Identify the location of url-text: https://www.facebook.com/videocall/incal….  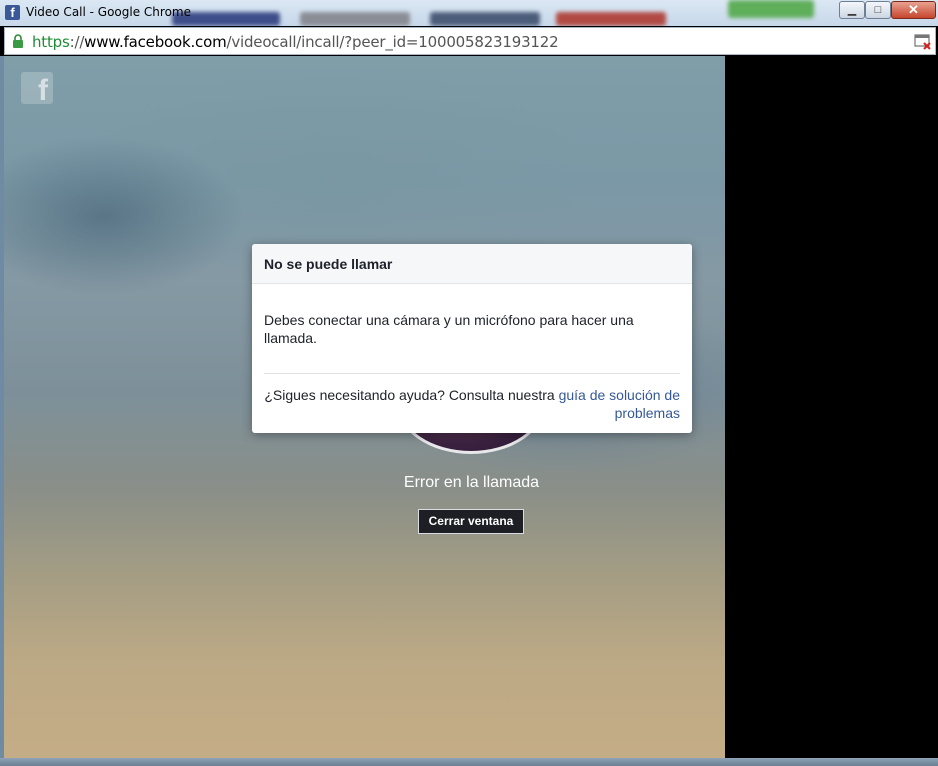
(295, 42).